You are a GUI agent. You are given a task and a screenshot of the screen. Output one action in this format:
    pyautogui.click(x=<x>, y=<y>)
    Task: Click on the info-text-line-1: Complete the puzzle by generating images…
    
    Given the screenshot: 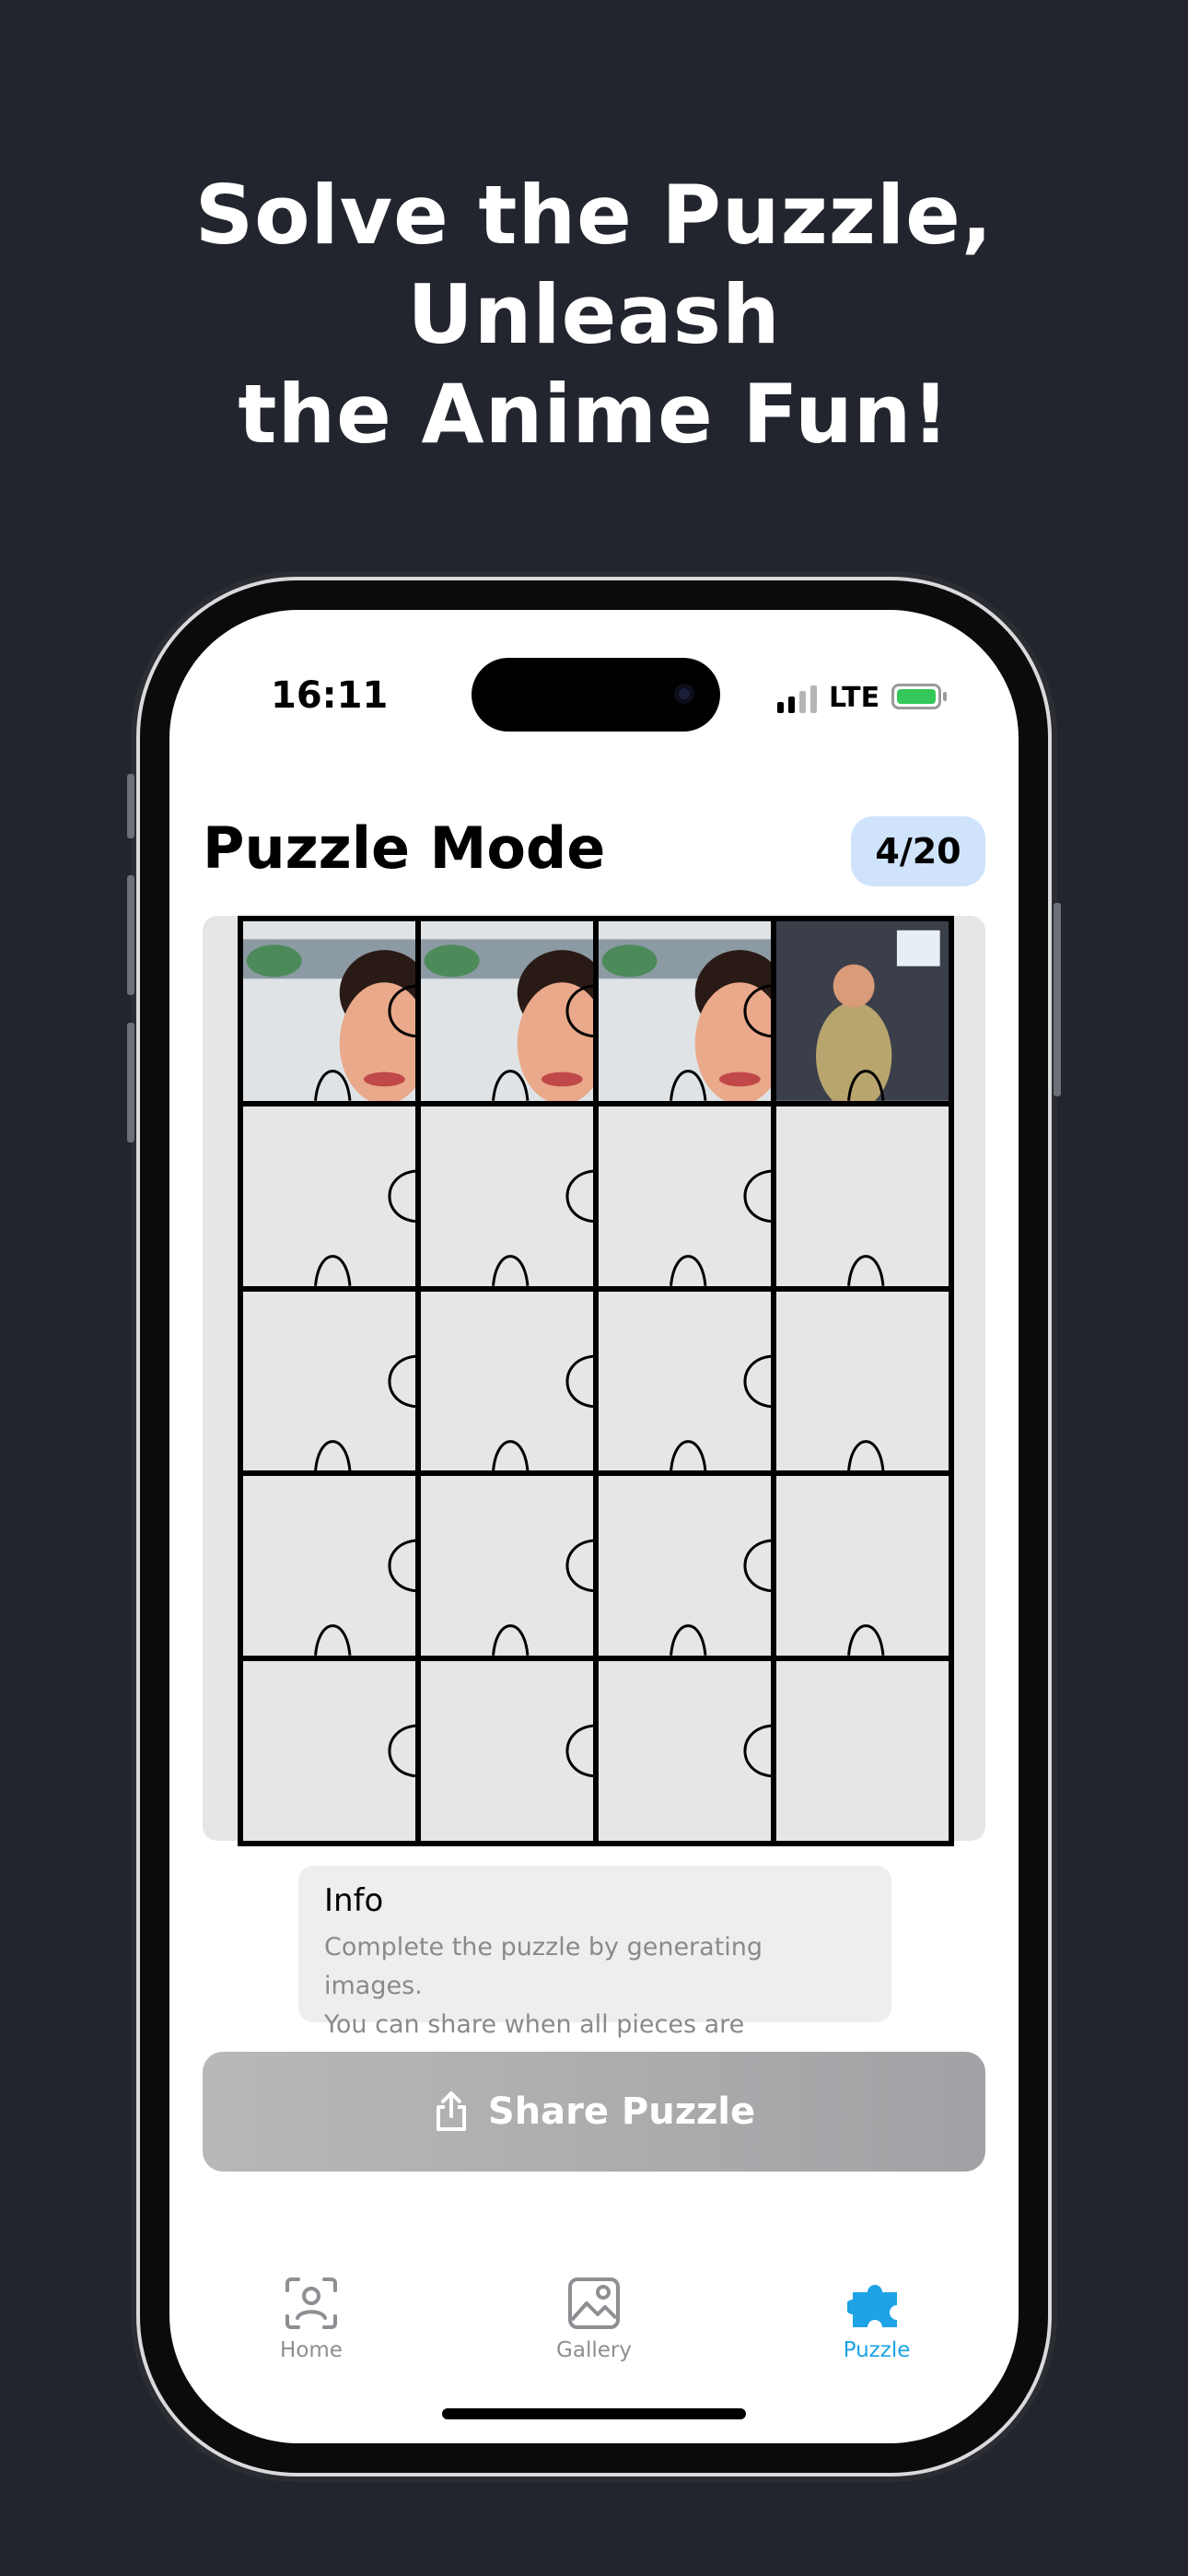 What is the action you would take?
    pyautogui.click(x=543, y=1966)
    